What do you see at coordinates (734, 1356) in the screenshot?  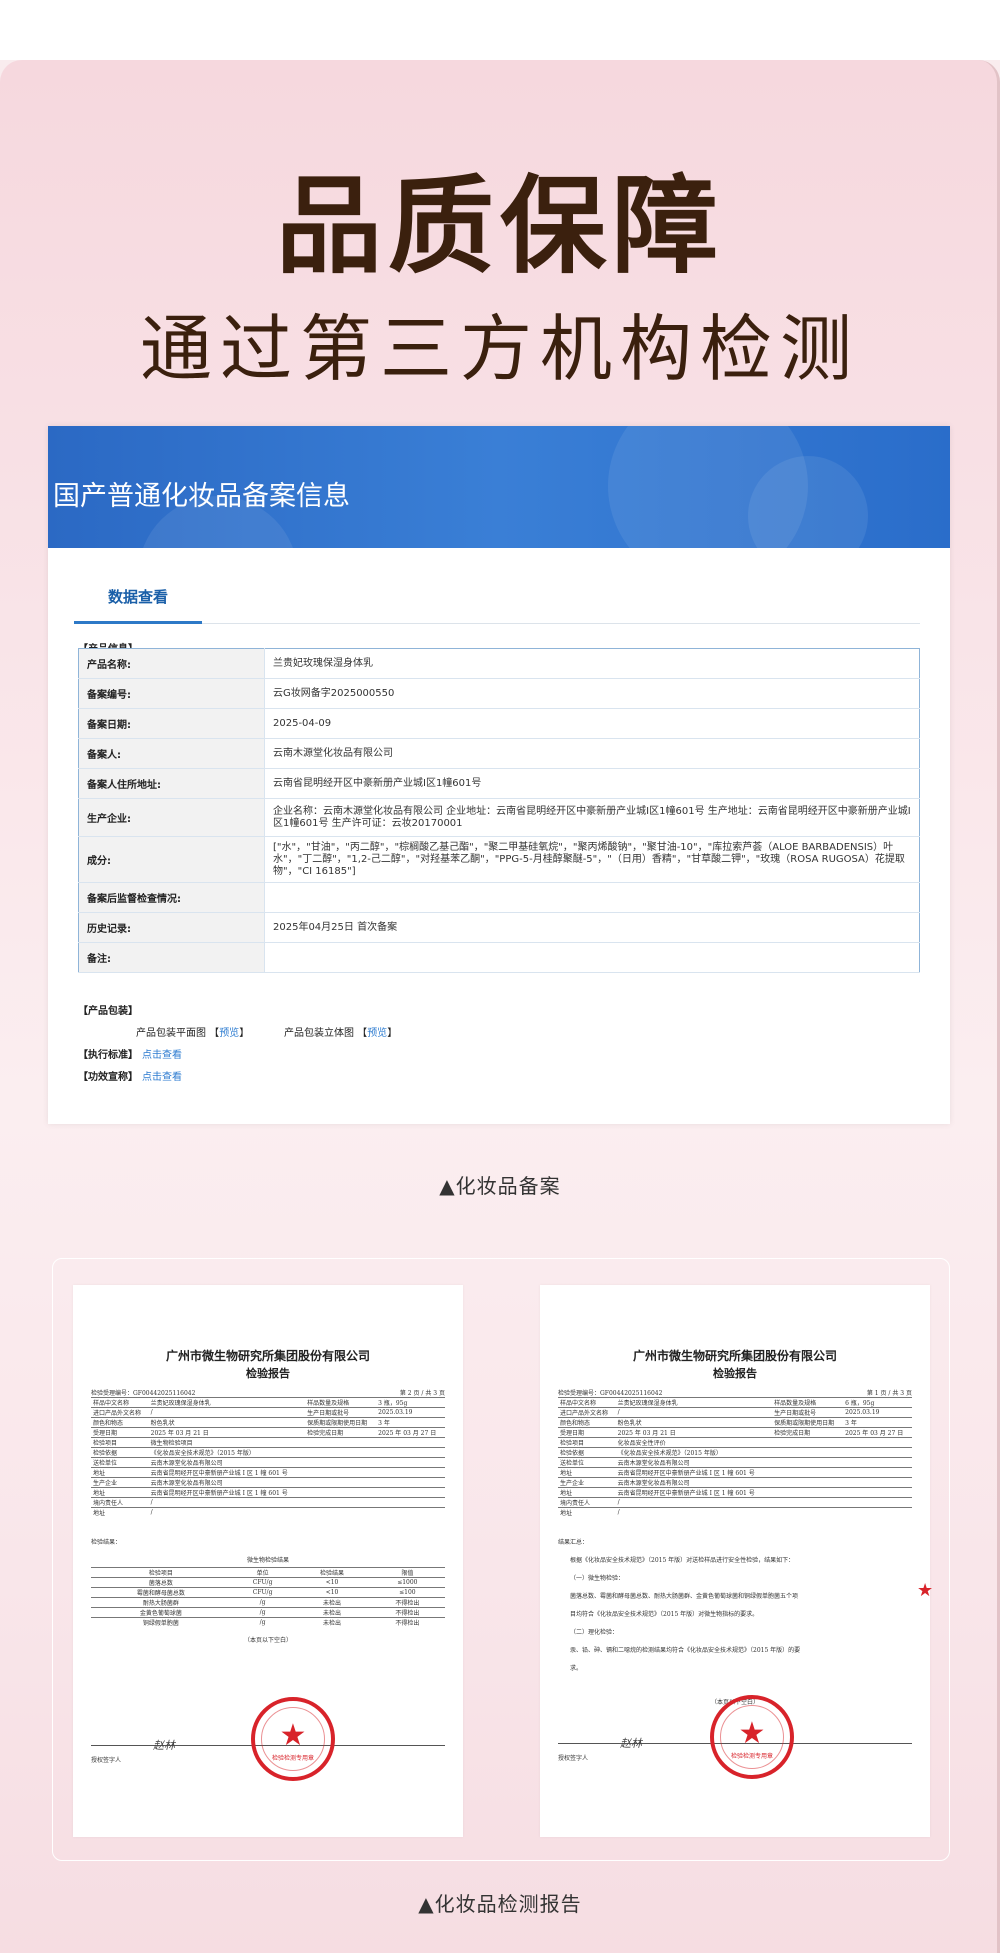 I see `report-org: 广州市微生物研究所集团股份有限公司` at bounding box center [734, 1356].